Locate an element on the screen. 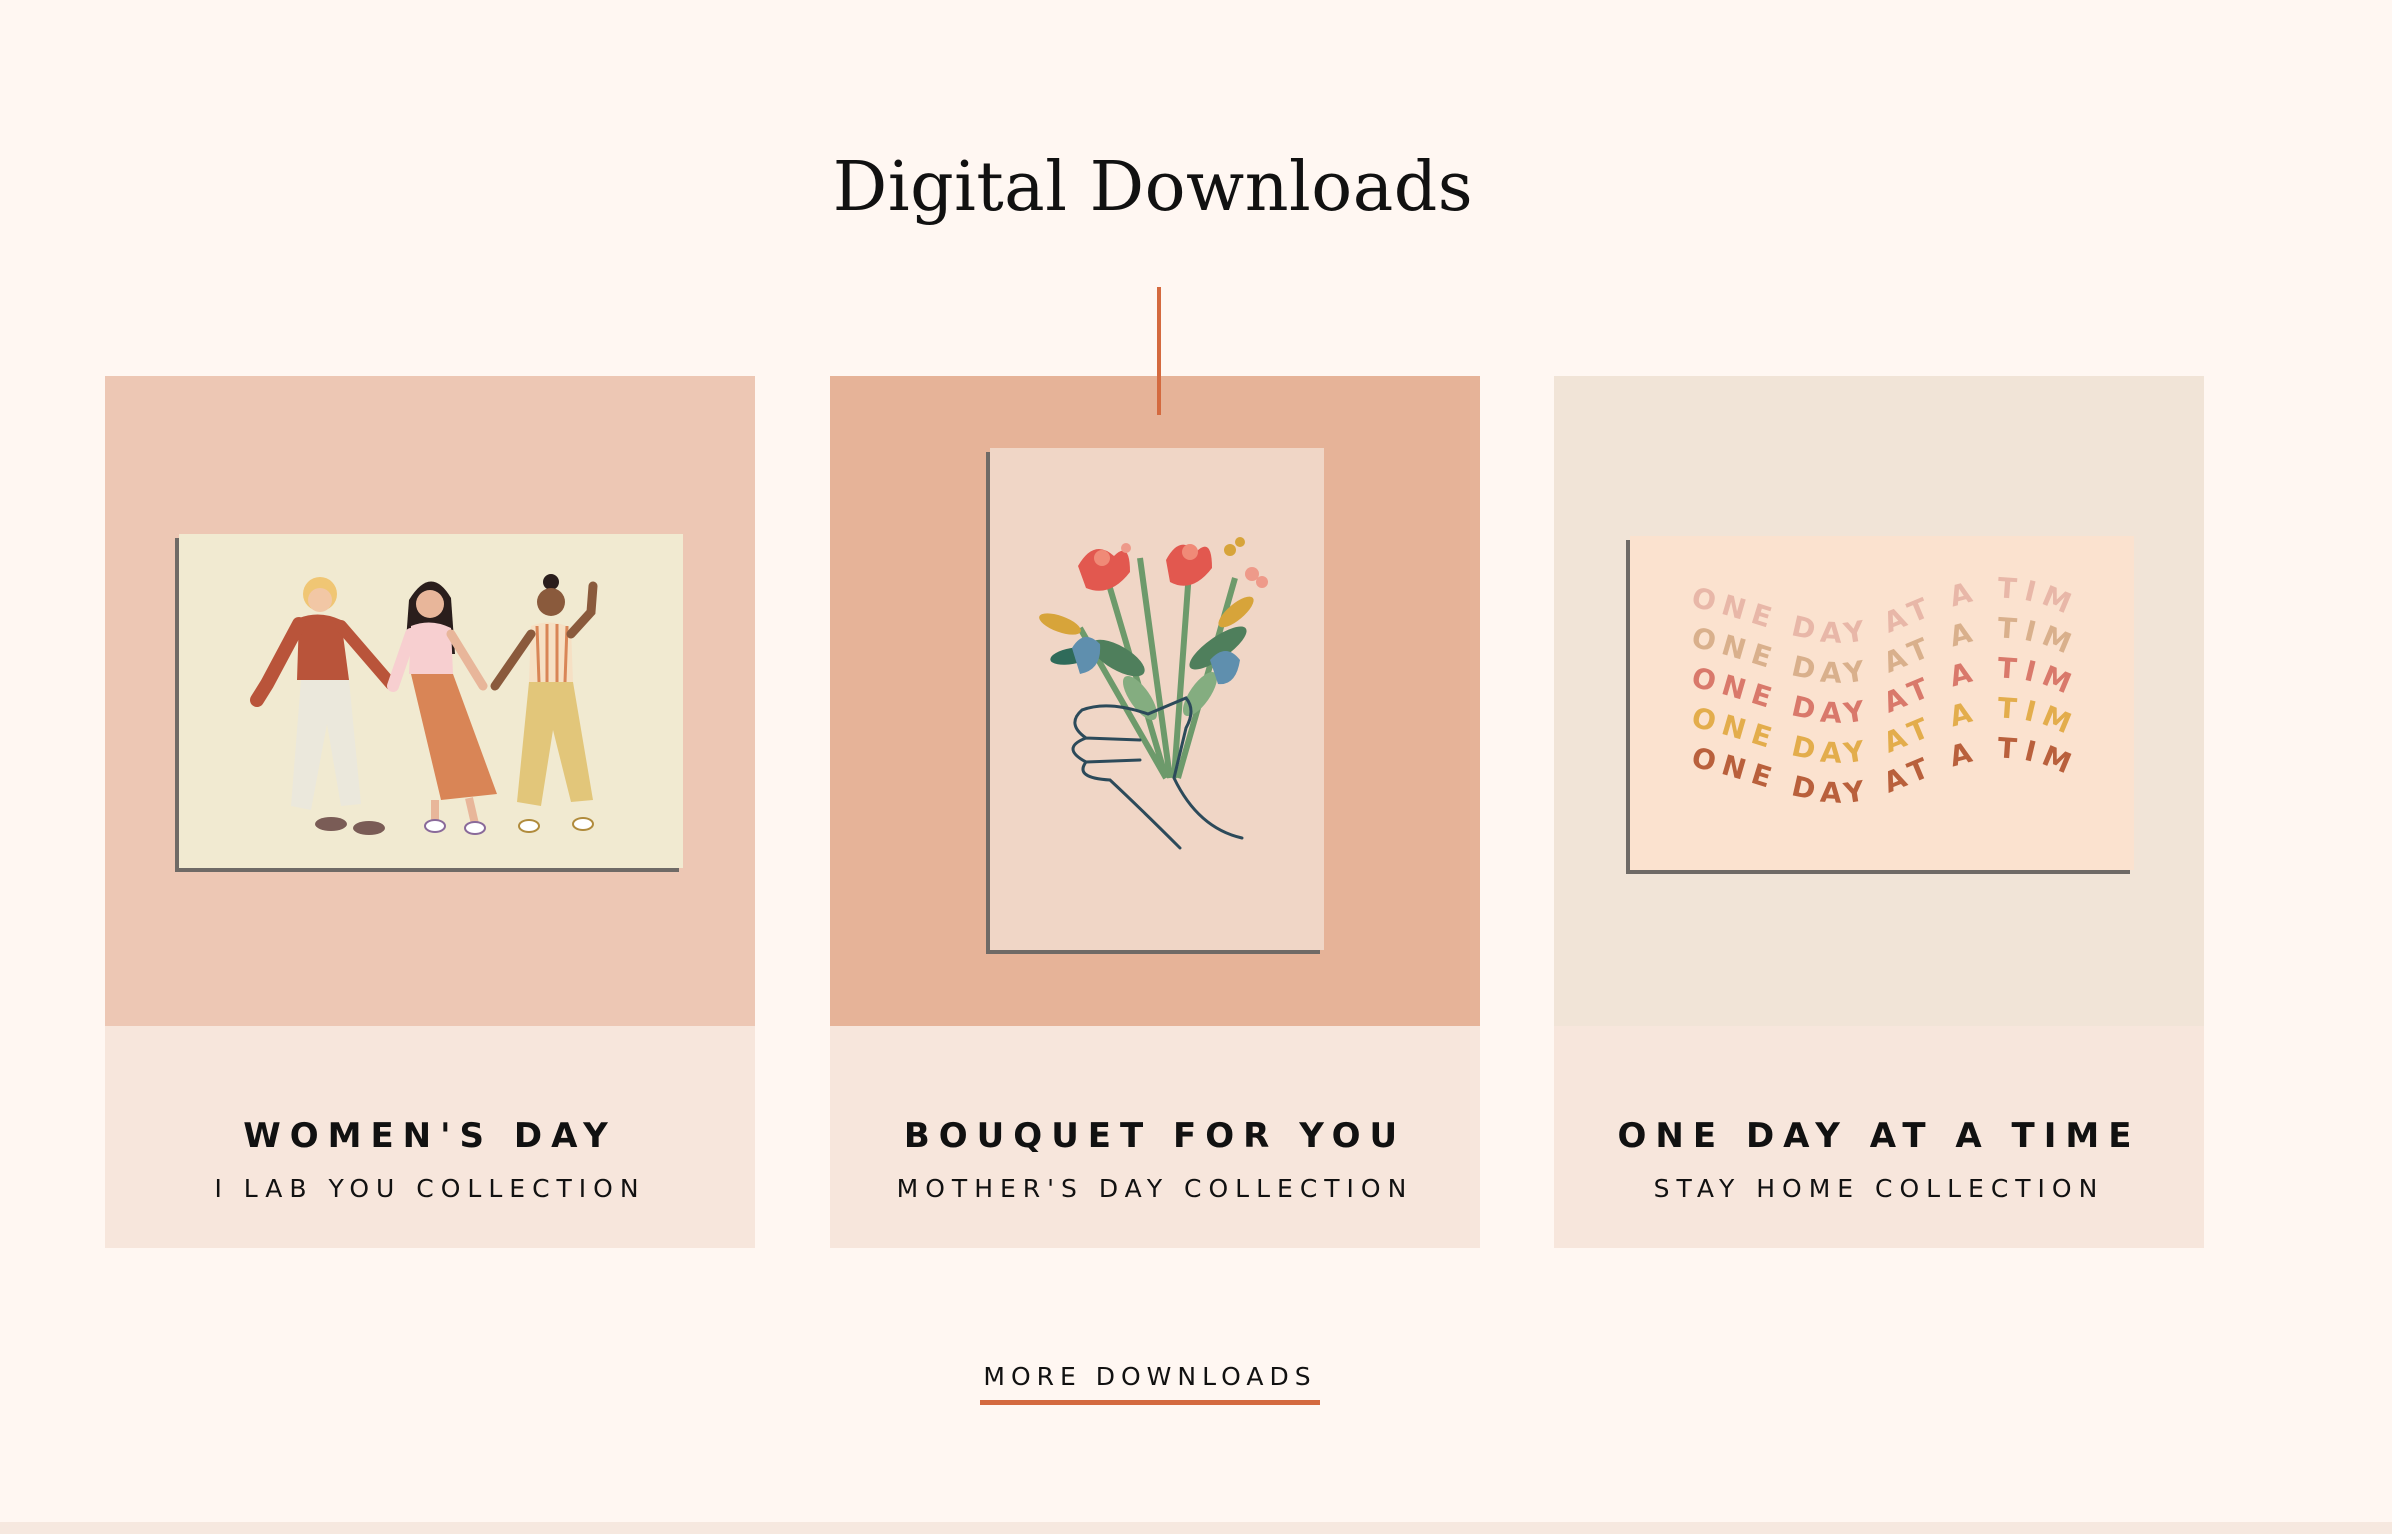 The image size is (2392, 1534). accent-divider is located at coordinates (1159, 351).